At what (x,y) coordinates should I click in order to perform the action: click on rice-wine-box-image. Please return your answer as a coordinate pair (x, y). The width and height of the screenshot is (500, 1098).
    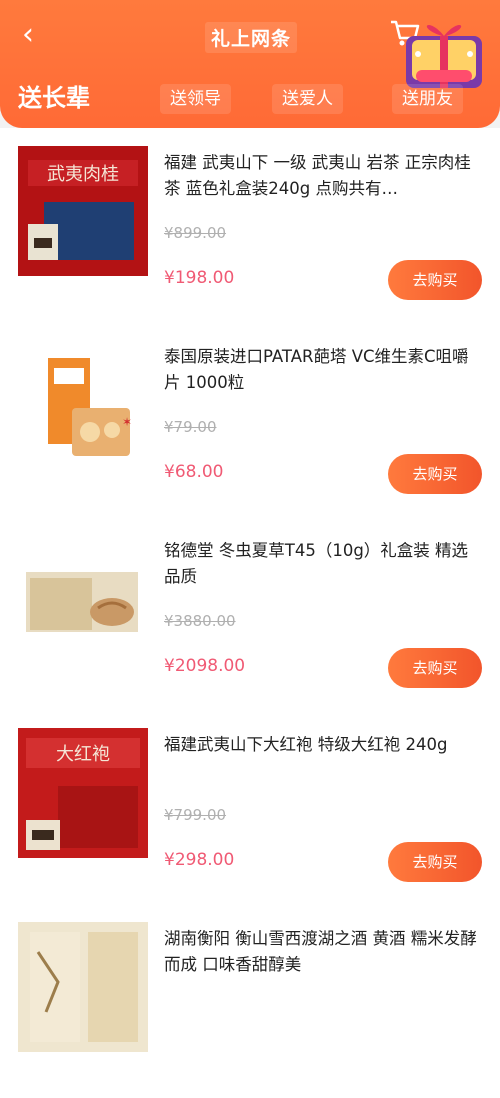
    Looking at the image, I should click on (83, 987).